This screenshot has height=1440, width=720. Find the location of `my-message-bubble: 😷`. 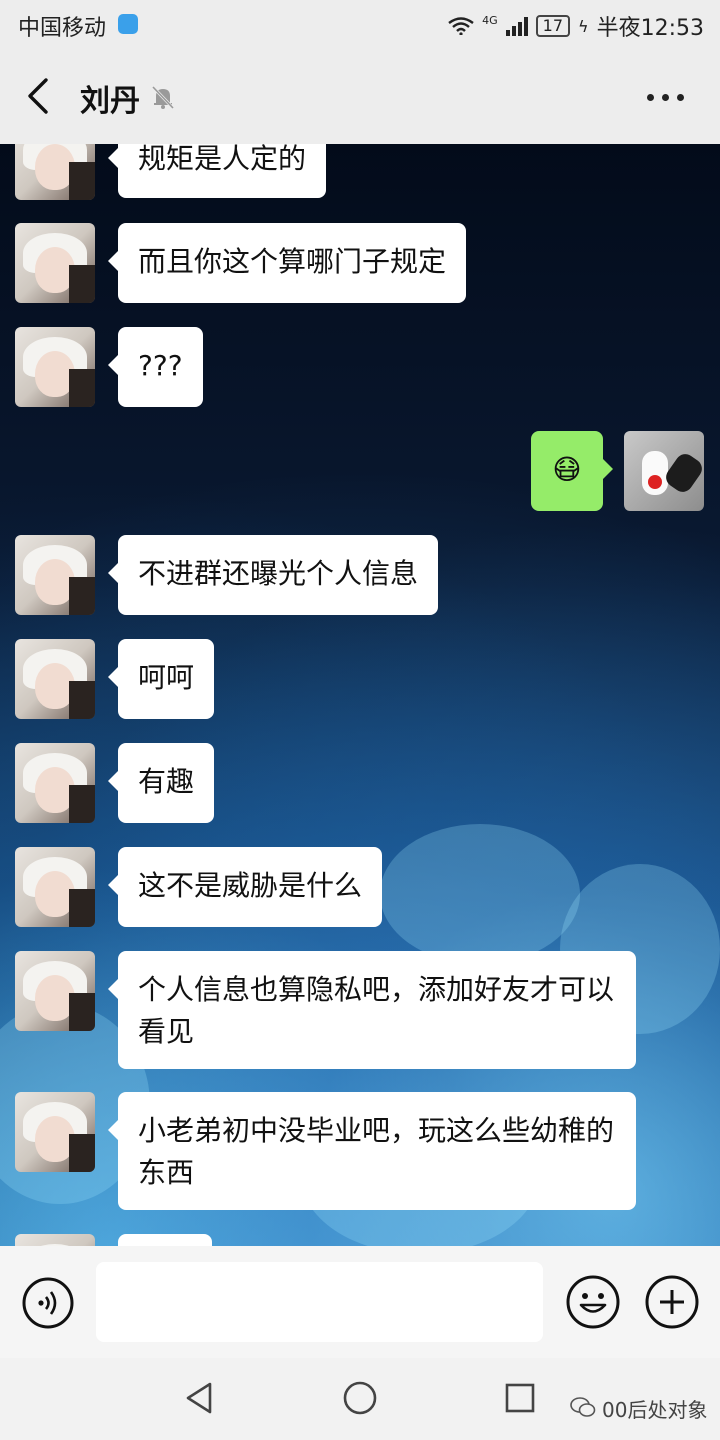

my-message-bubble: 😷 is located at coordinates (572, 471).